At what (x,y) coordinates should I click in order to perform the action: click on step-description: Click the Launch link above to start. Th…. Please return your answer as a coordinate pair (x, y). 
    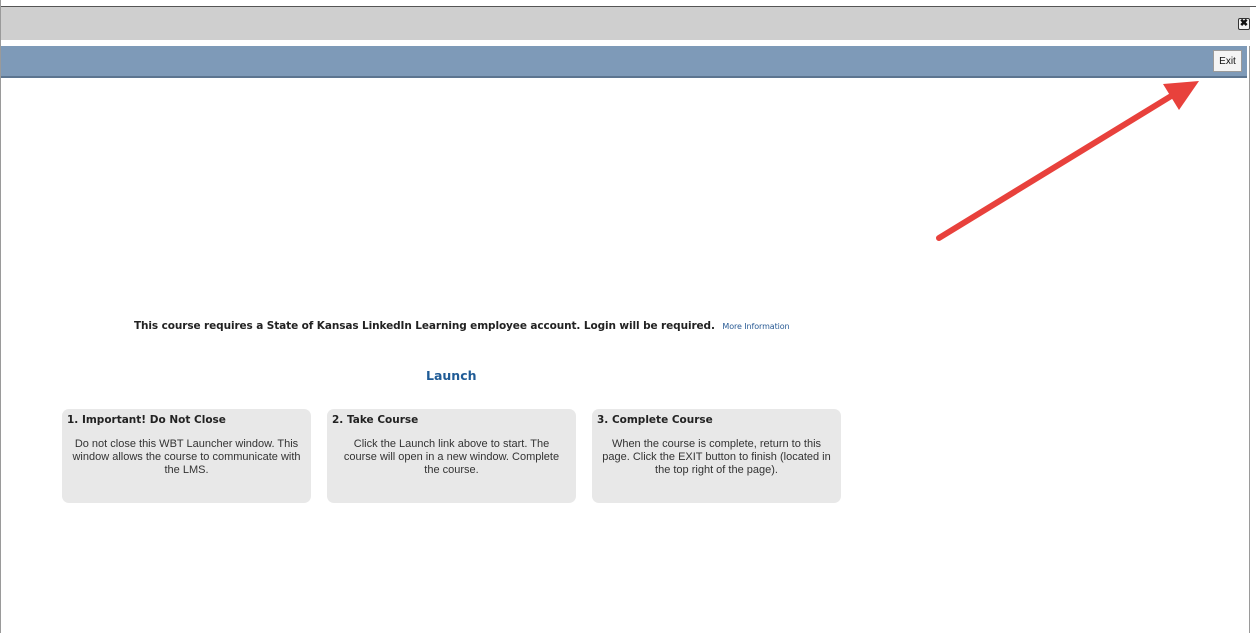
    Looking at the image, I should click on (451, 457).